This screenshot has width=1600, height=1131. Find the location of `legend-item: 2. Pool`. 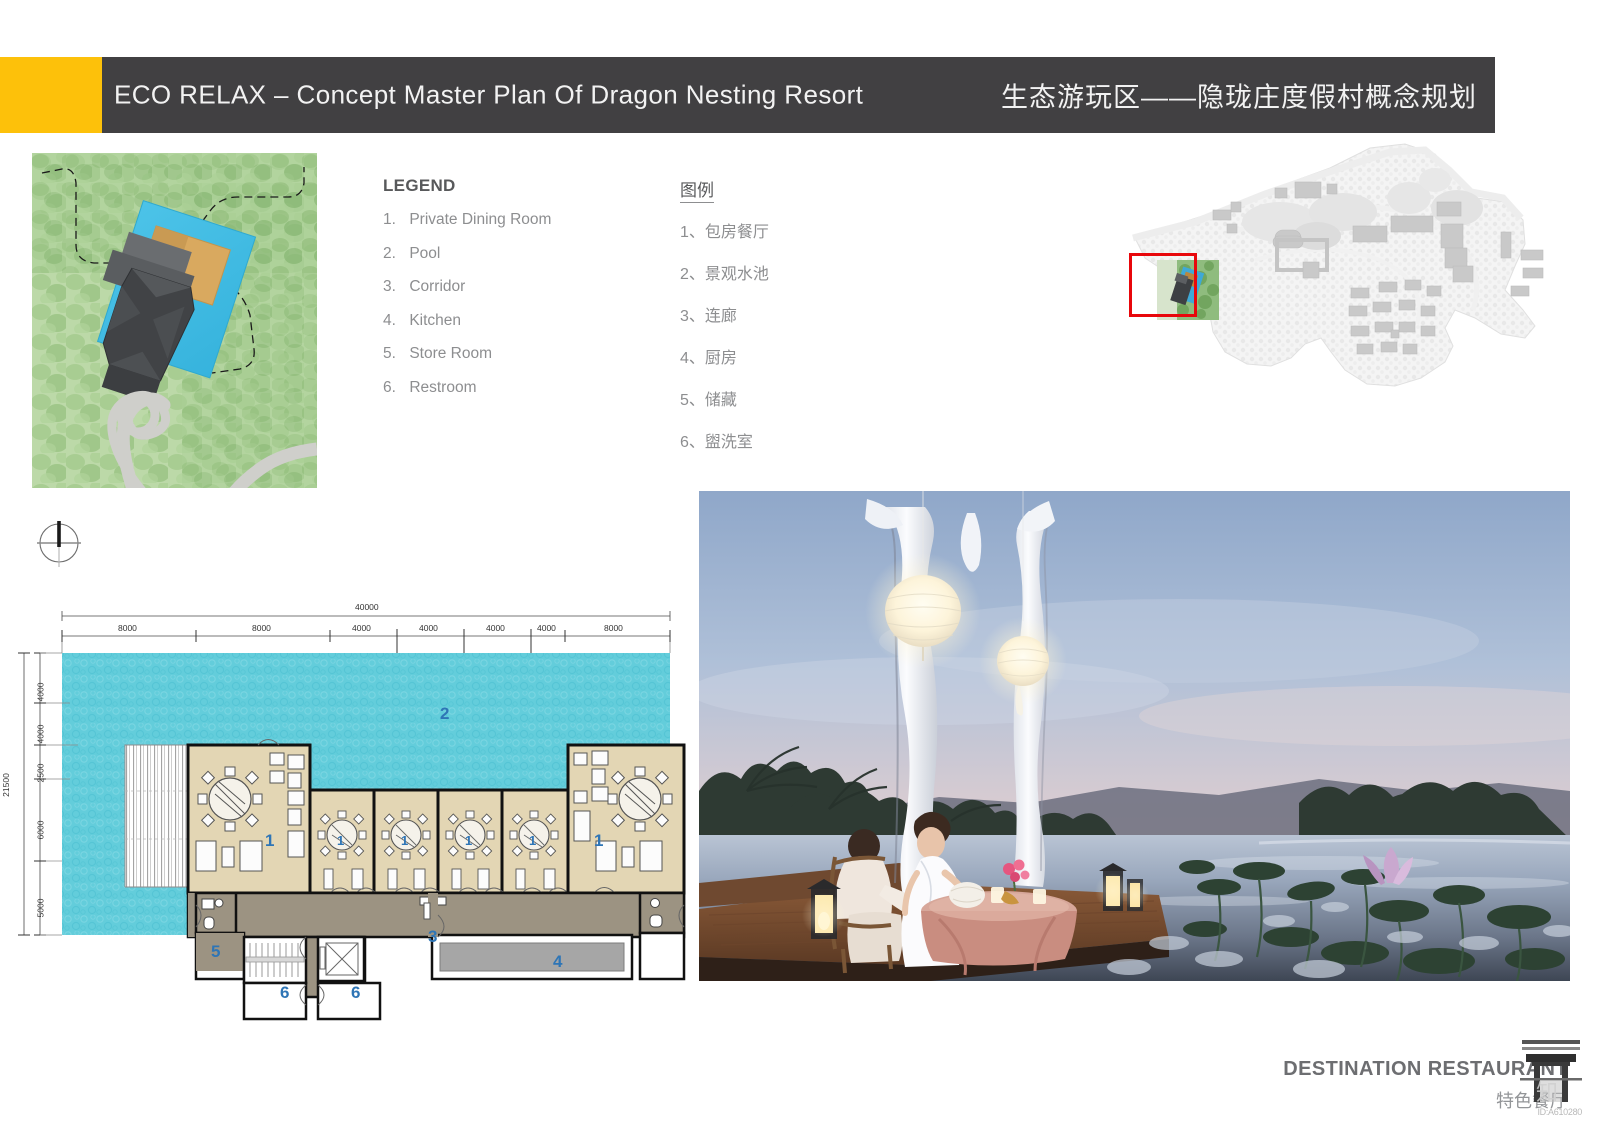

legend-item: 2. Pool is located at coordinates (533, 253).